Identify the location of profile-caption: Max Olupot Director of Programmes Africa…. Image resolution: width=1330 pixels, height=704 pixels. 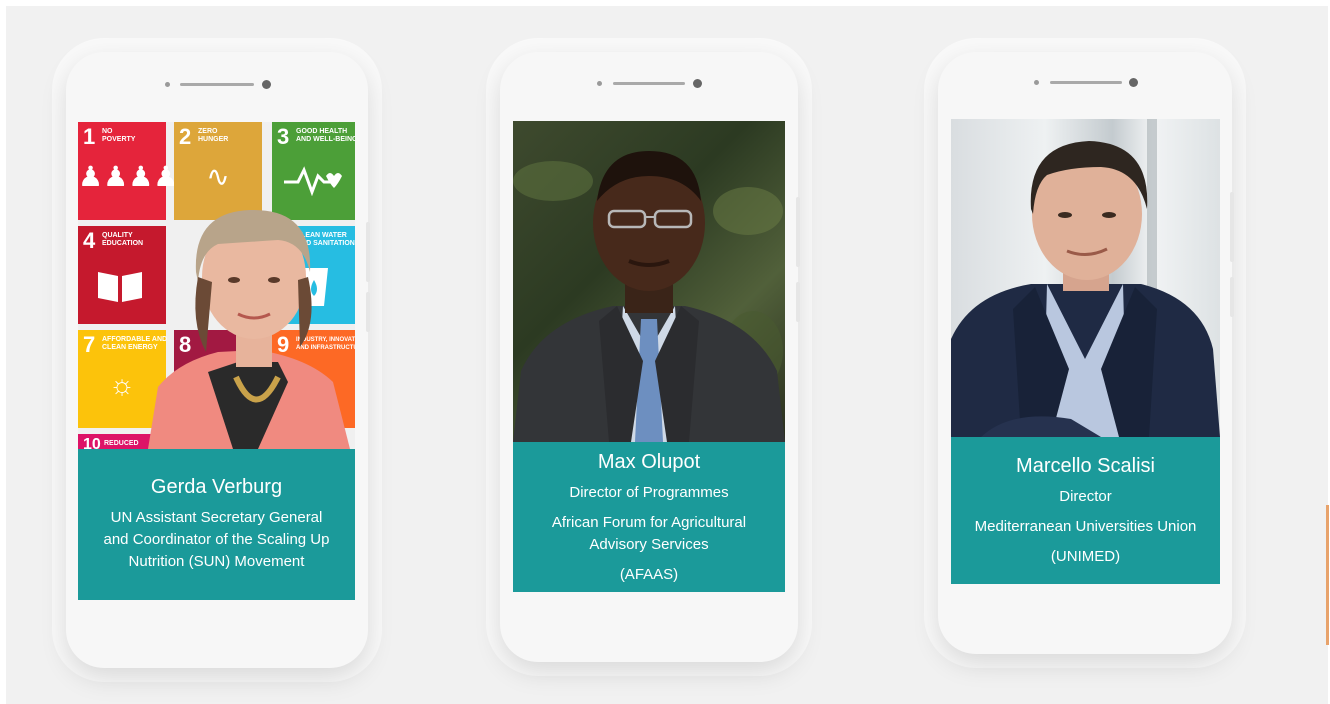
(649, 517).